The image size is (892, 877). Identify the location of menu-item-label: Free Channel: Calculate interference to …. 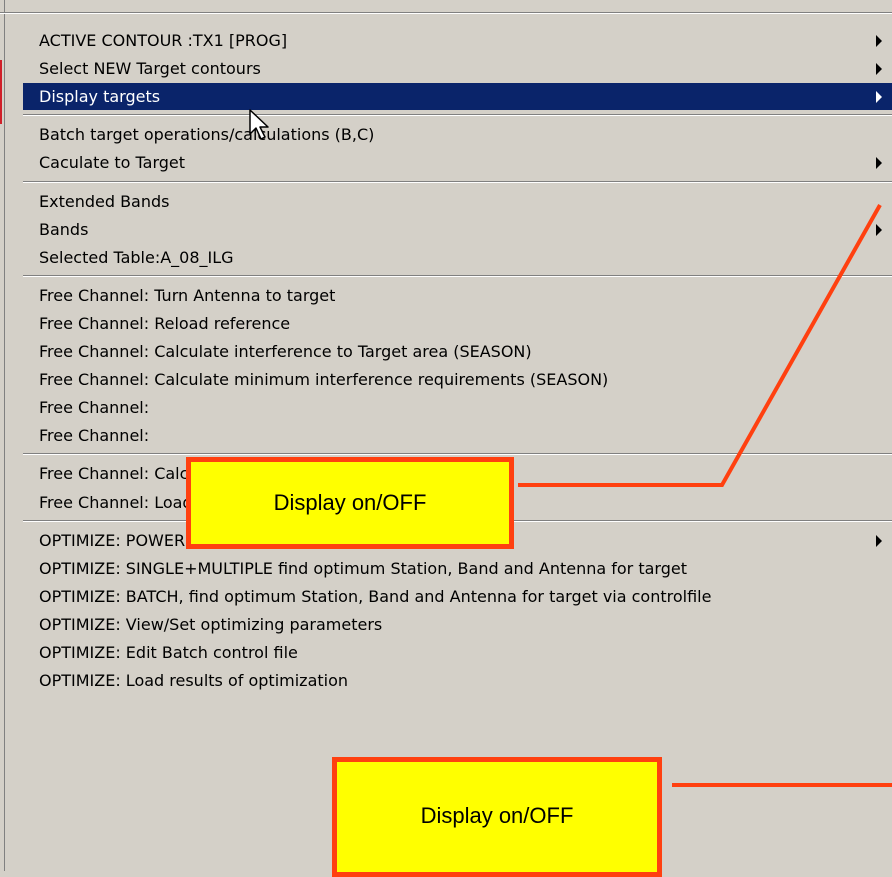
(285, 351).